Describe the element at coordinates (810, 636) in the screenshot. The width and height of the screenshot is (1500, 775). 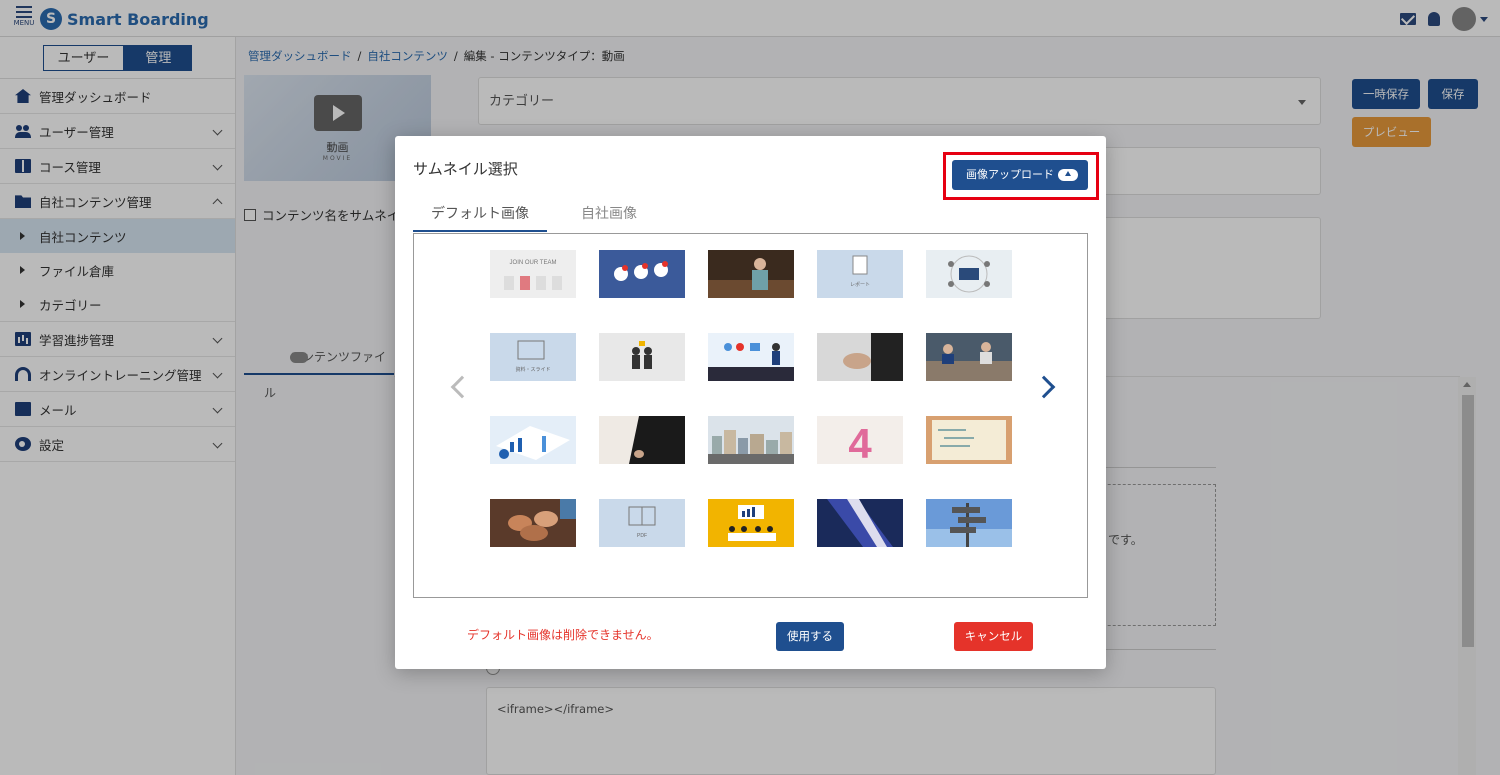
I see `use-button: 使用する` at that location.